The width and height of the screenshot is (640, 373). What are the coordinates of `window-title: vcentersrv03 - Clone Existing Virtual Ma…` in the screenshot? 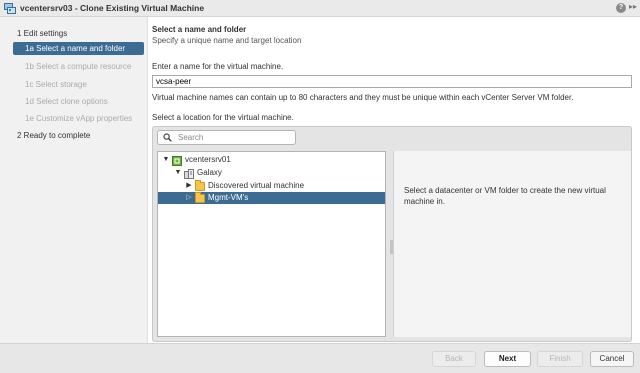 It's located at (112, 8).